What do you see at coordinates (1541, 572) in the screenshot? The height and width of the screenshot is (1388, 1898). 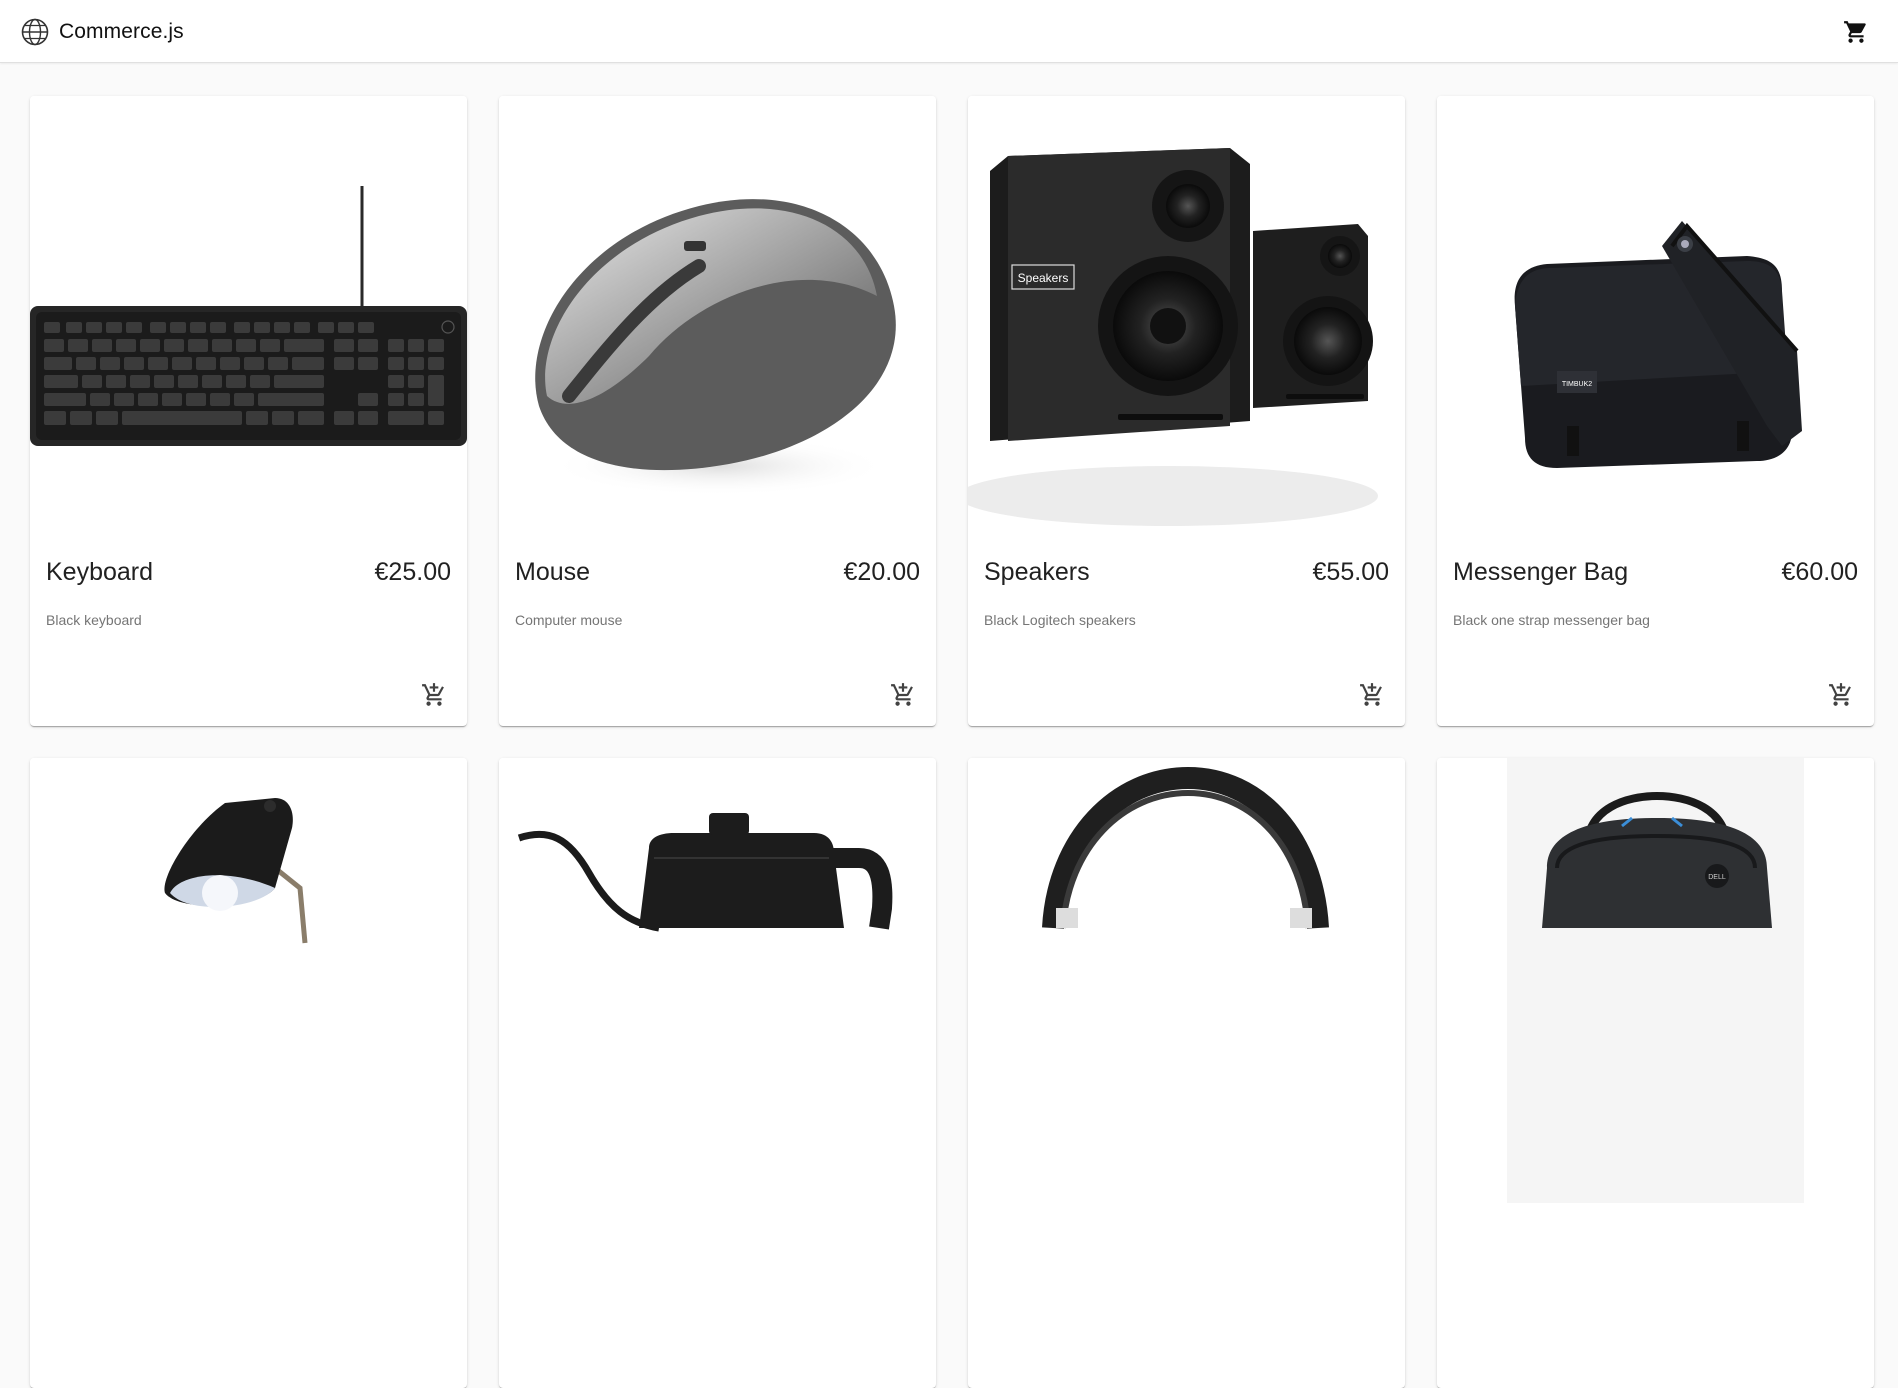 I see `product-name: Messenger Bag` at bounding box center [1541, 572].